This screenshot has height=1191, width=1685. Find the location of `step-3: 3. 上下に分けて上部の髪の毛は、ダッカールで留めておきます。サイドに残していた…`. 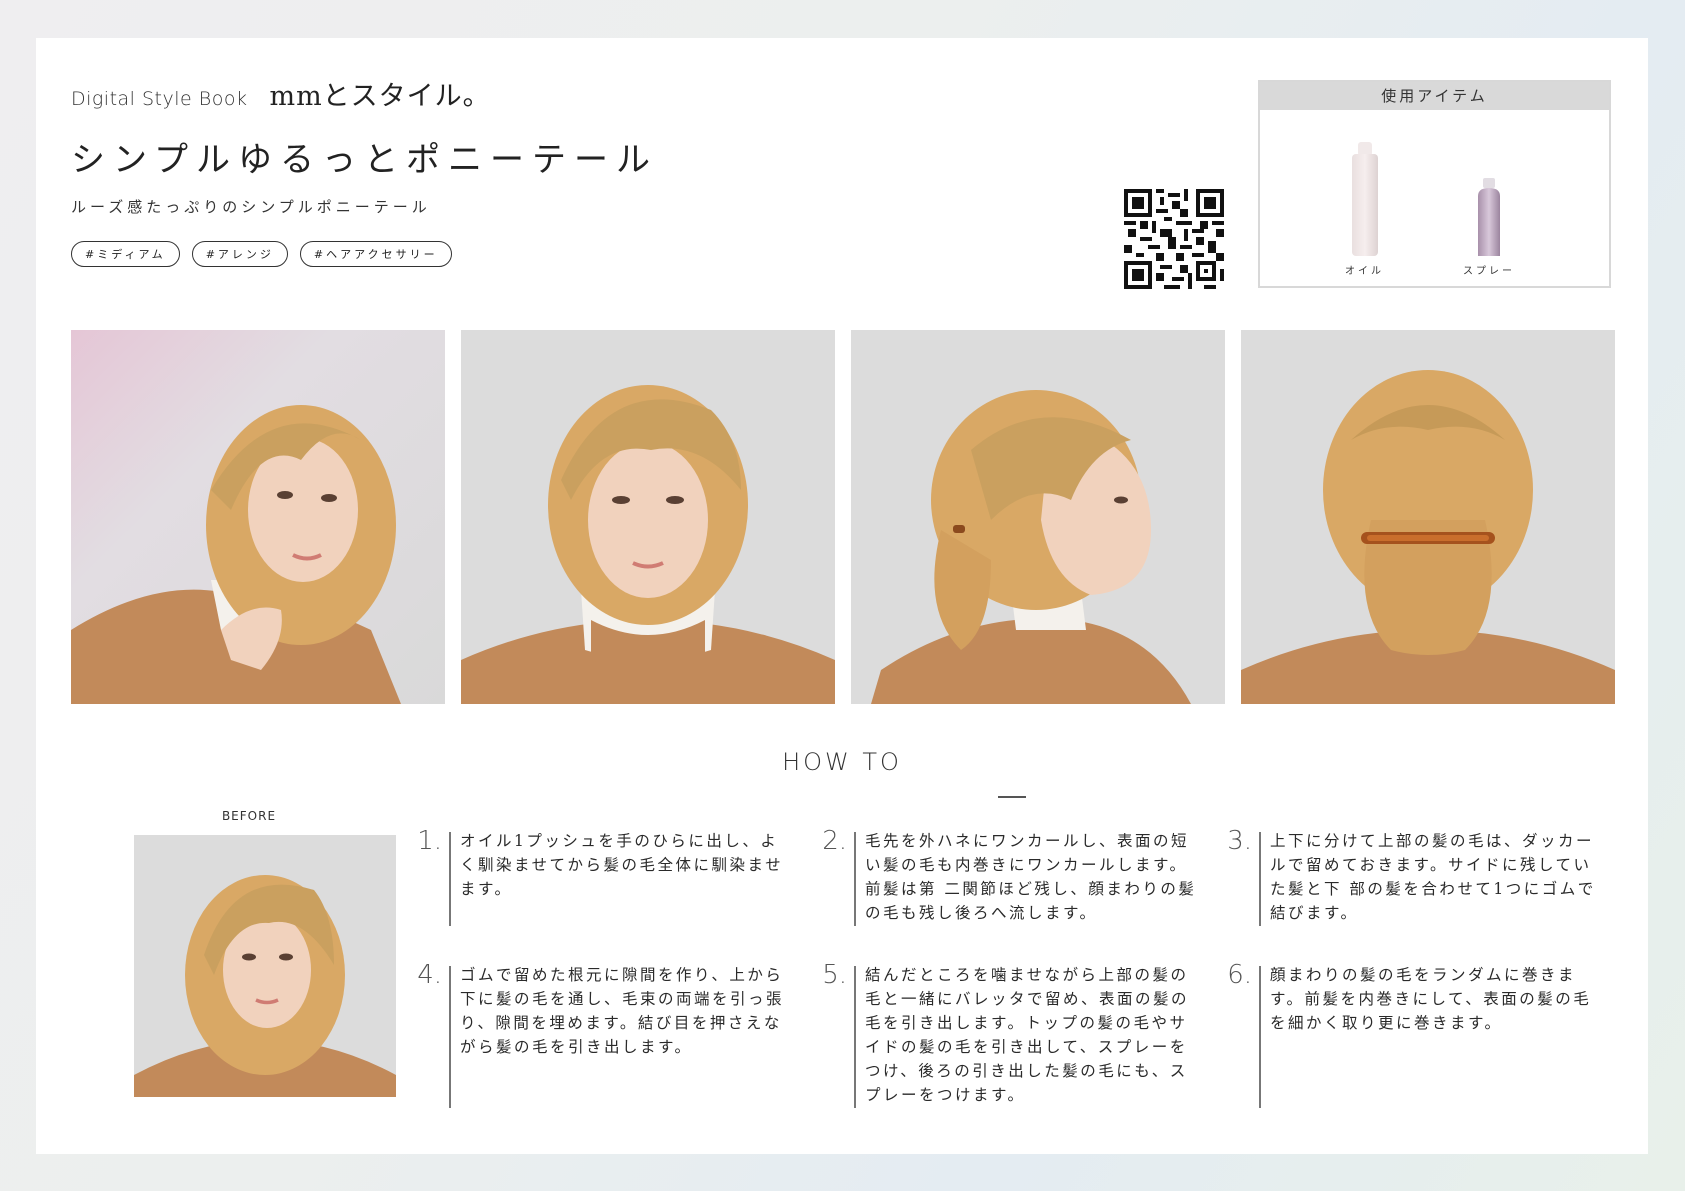

step-3: 3. 上下に分けて上部の髪の毛は、ダッカールで留めておきます。サイドに残していた… is located at coordinates (1405, 901).